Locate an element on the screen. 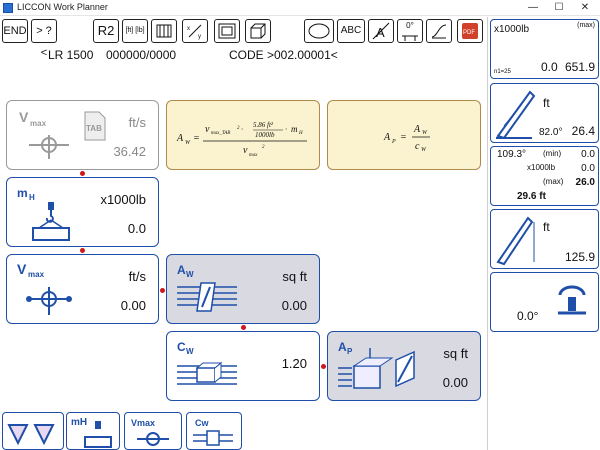 This screenshot has width=600, height=450. toolbar: END > ? < R2 [ft] [lb] xy ABC A 0° PDF is located at coordinates (243, 38).